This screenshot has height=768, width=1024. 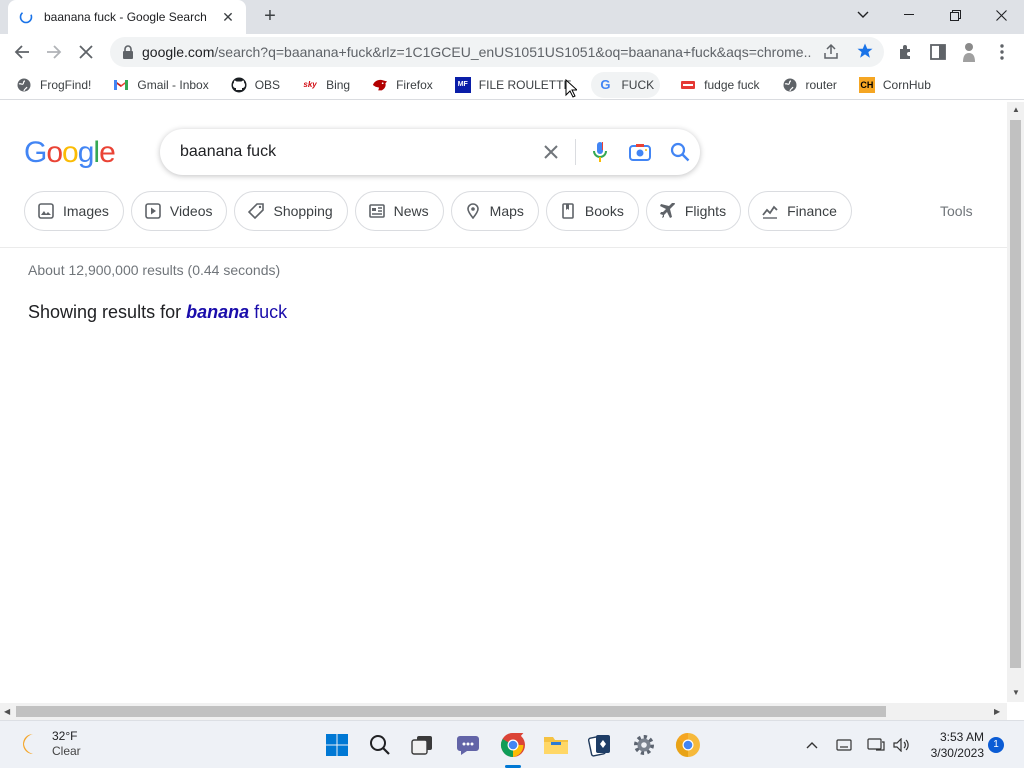 I want to click on clear-search-button, so click(x=551, y=152).